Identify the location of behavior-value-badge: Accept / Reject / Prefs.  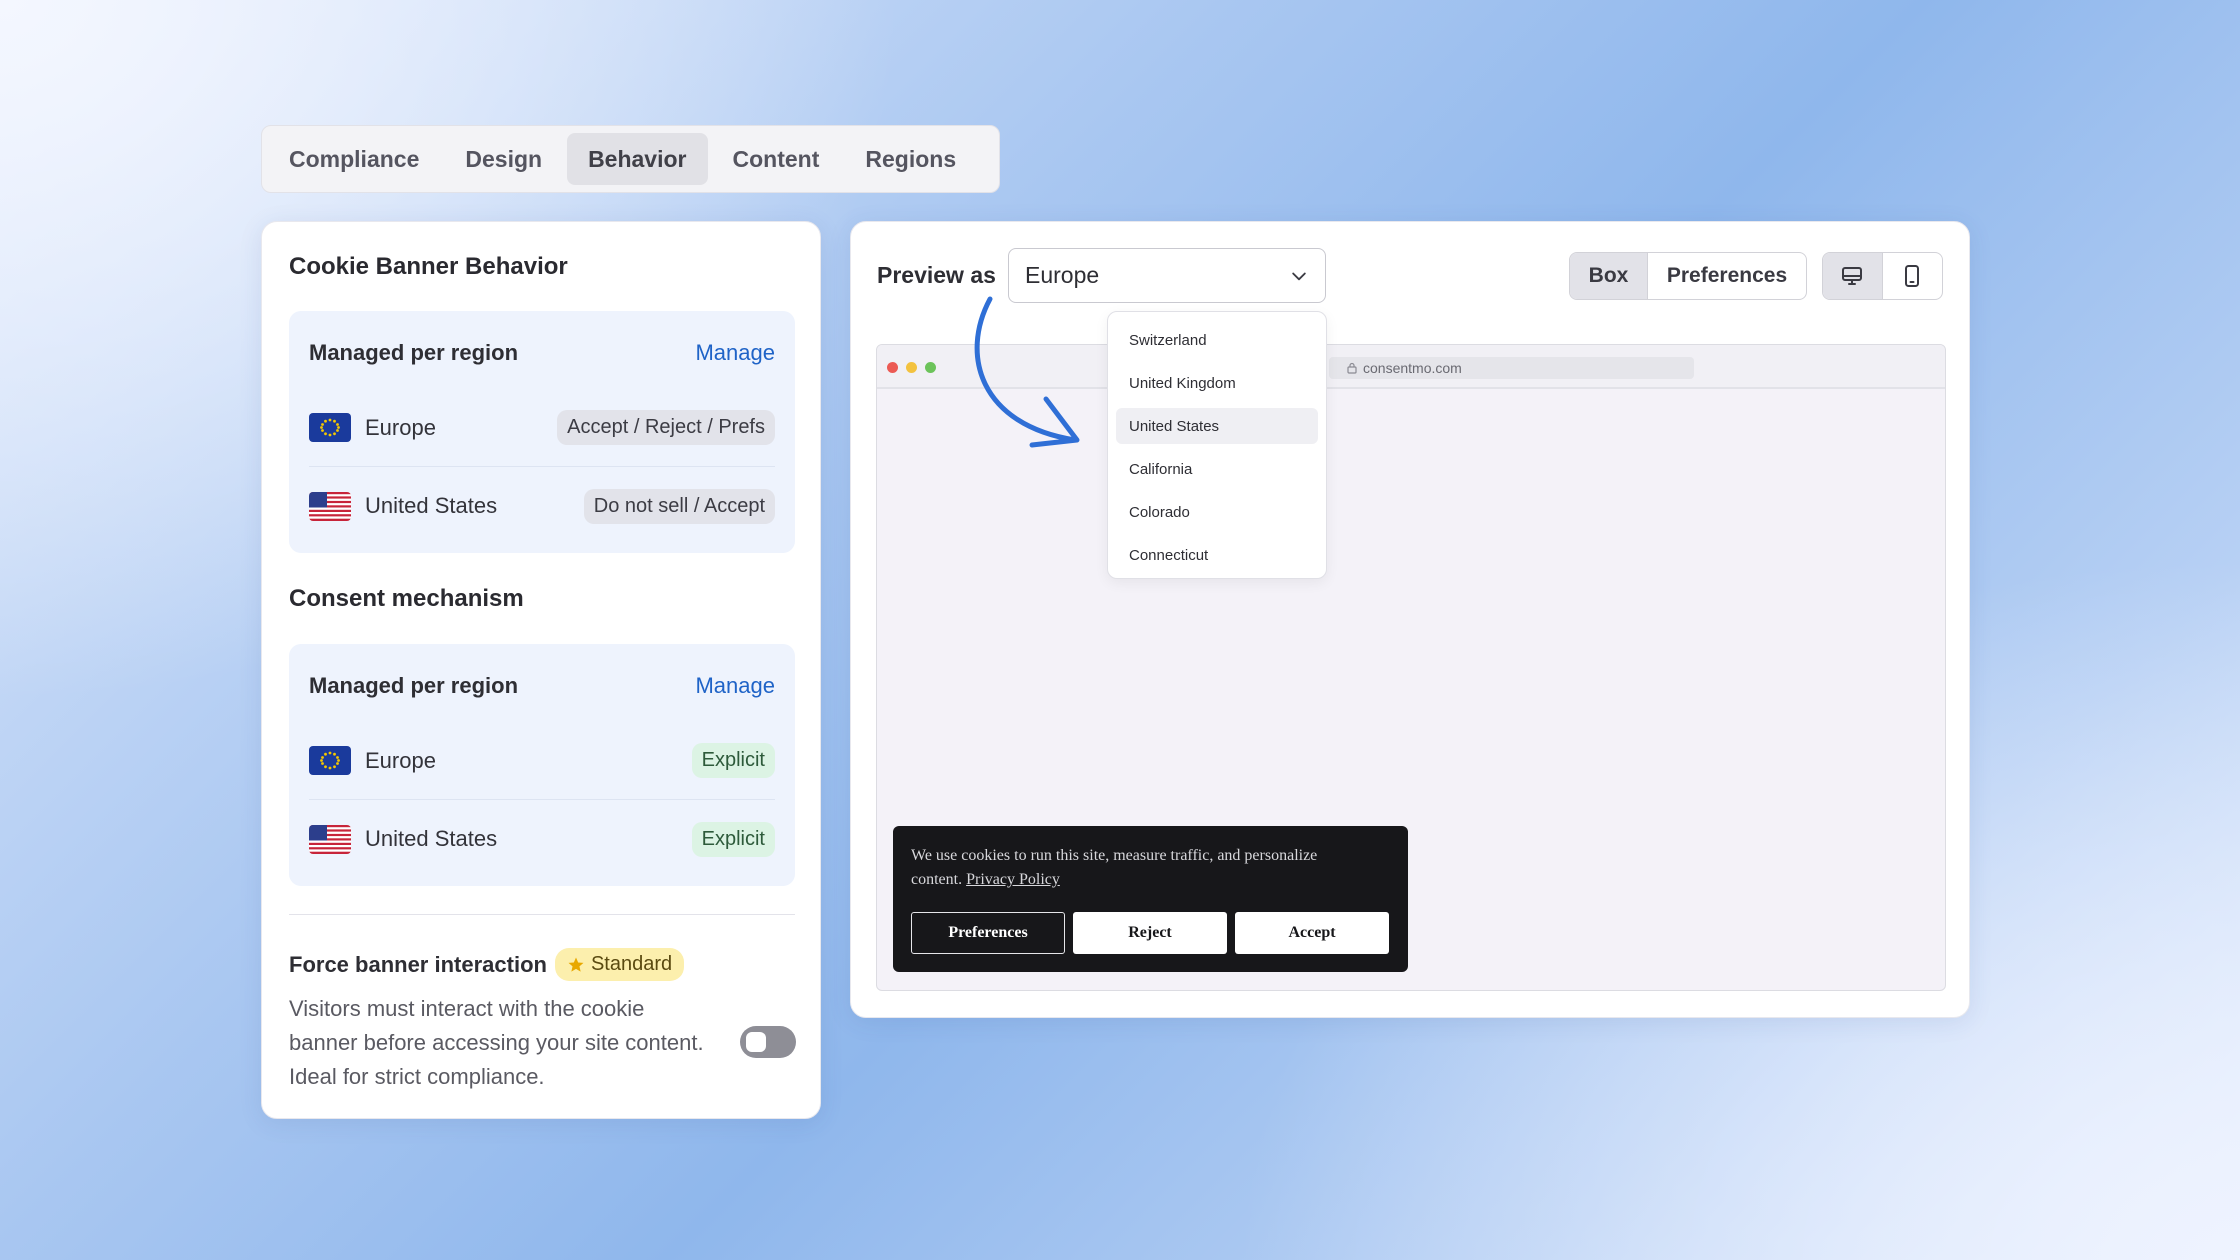
(666, 427).